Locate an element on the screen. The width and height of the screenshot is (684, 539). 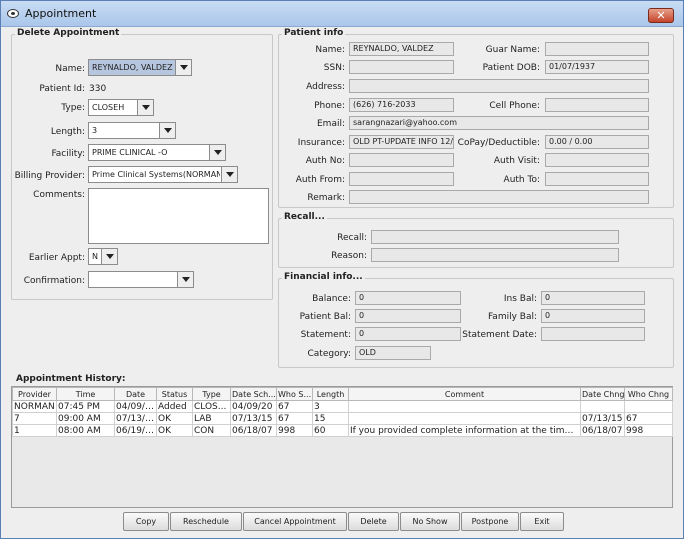
facility-select: PRIME CLINICAL -O is located at coordinates (157, 152).